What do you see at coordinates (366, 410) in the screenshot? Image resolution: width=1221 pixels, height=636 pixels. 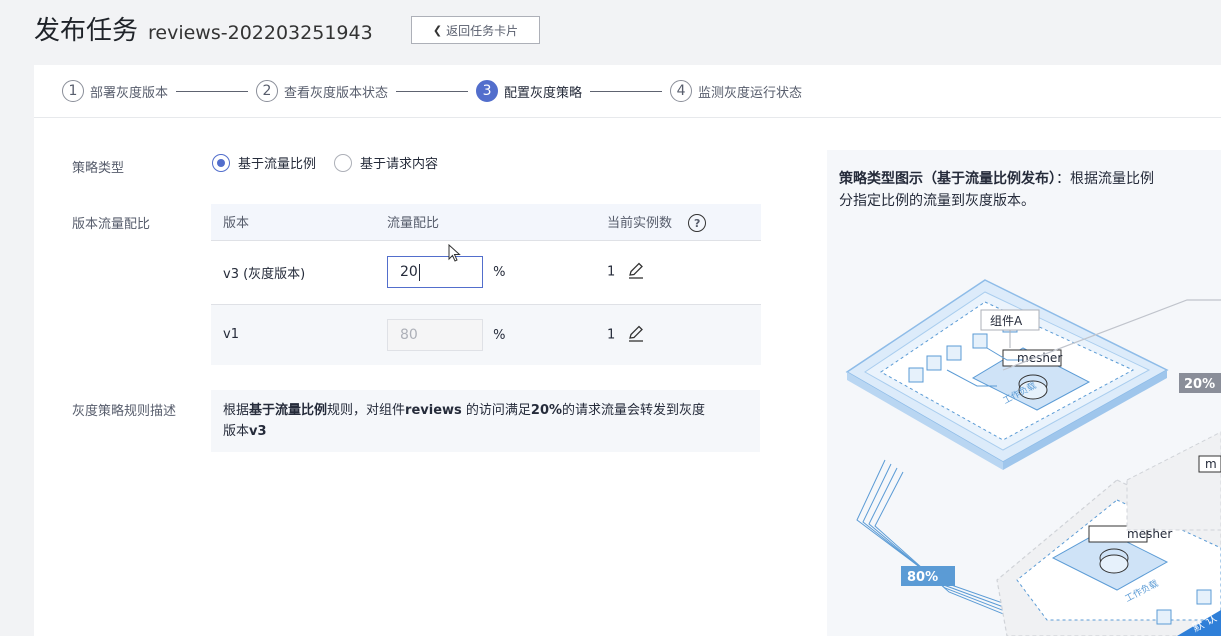 I see `rule-text: 规则，对组件` at bounding box center [366, 410].